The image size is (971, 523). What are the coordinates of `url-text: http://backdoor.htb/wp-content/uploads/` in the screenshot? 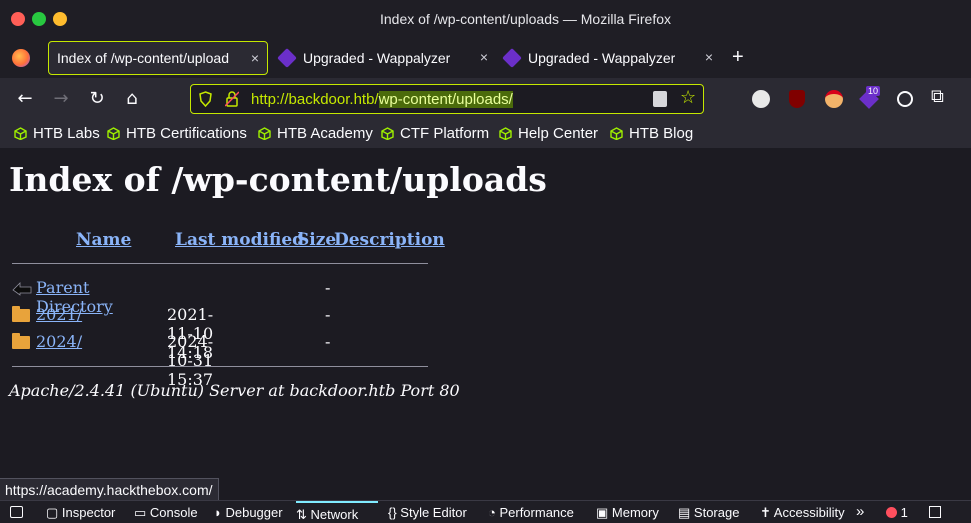 It's located at (382, 99).